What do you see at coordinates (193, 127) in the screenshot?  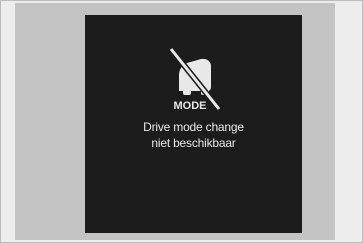 I see `message-line-1: Drive mode change` at bounding box center [193, 127].